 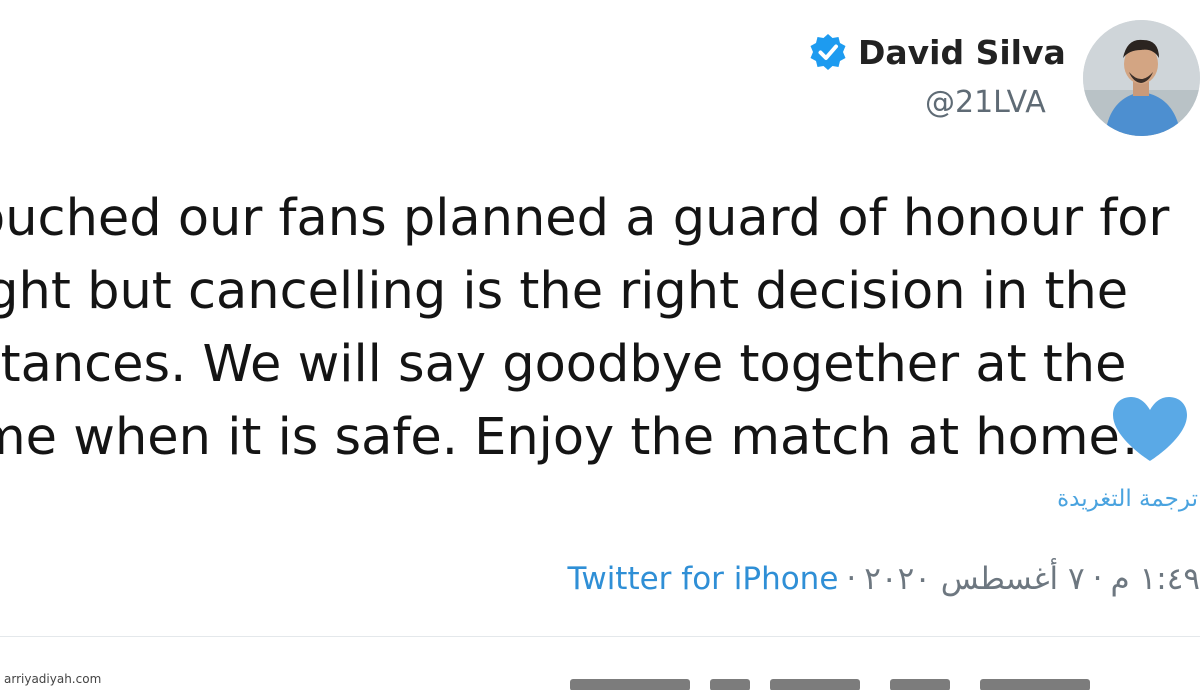 What do you see at coordinates (974, 579) in the screenshot?
I see `tweet-date: ٧ أغسطس ٢٠٢٠` at bounding box center [974, 579].